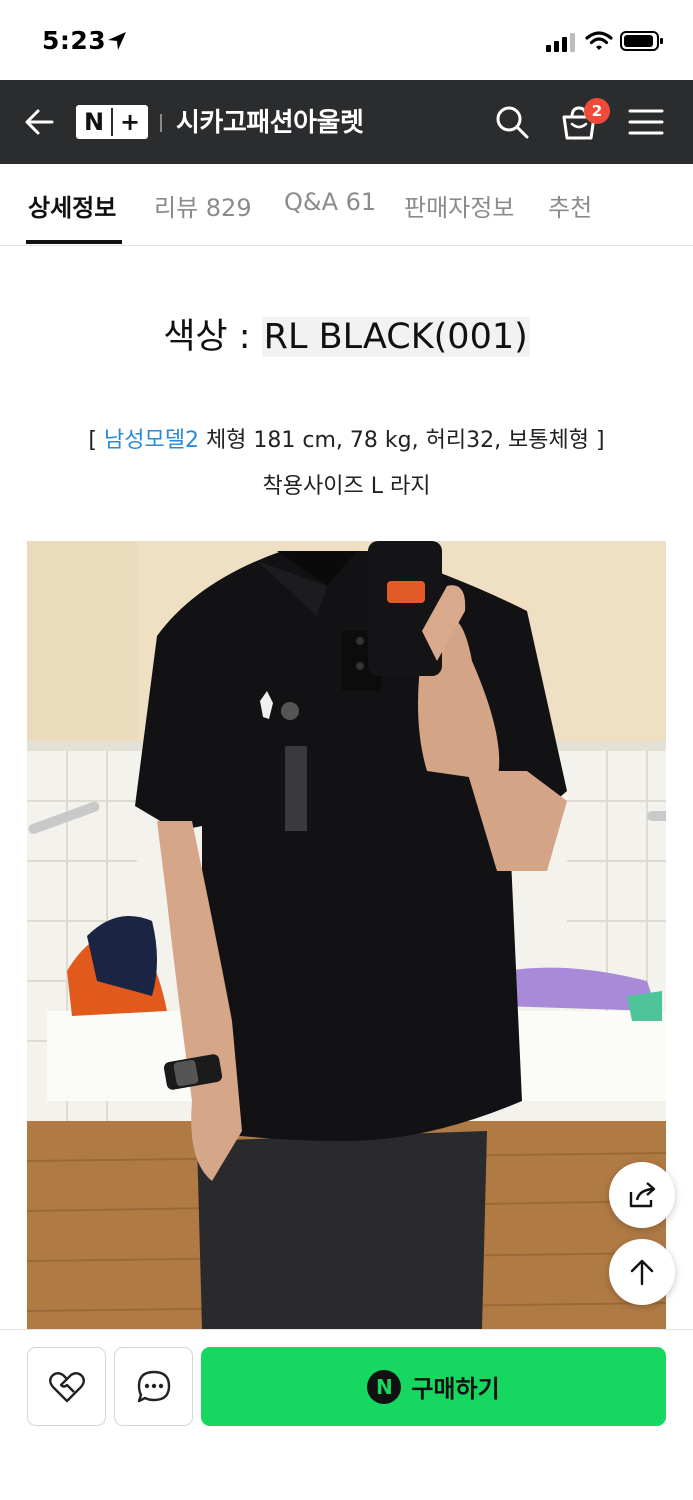 The width and height of the screenshot is (693, 1500). I want to click on app-header: N + 시카고패션아울렛, so click(346, 122).